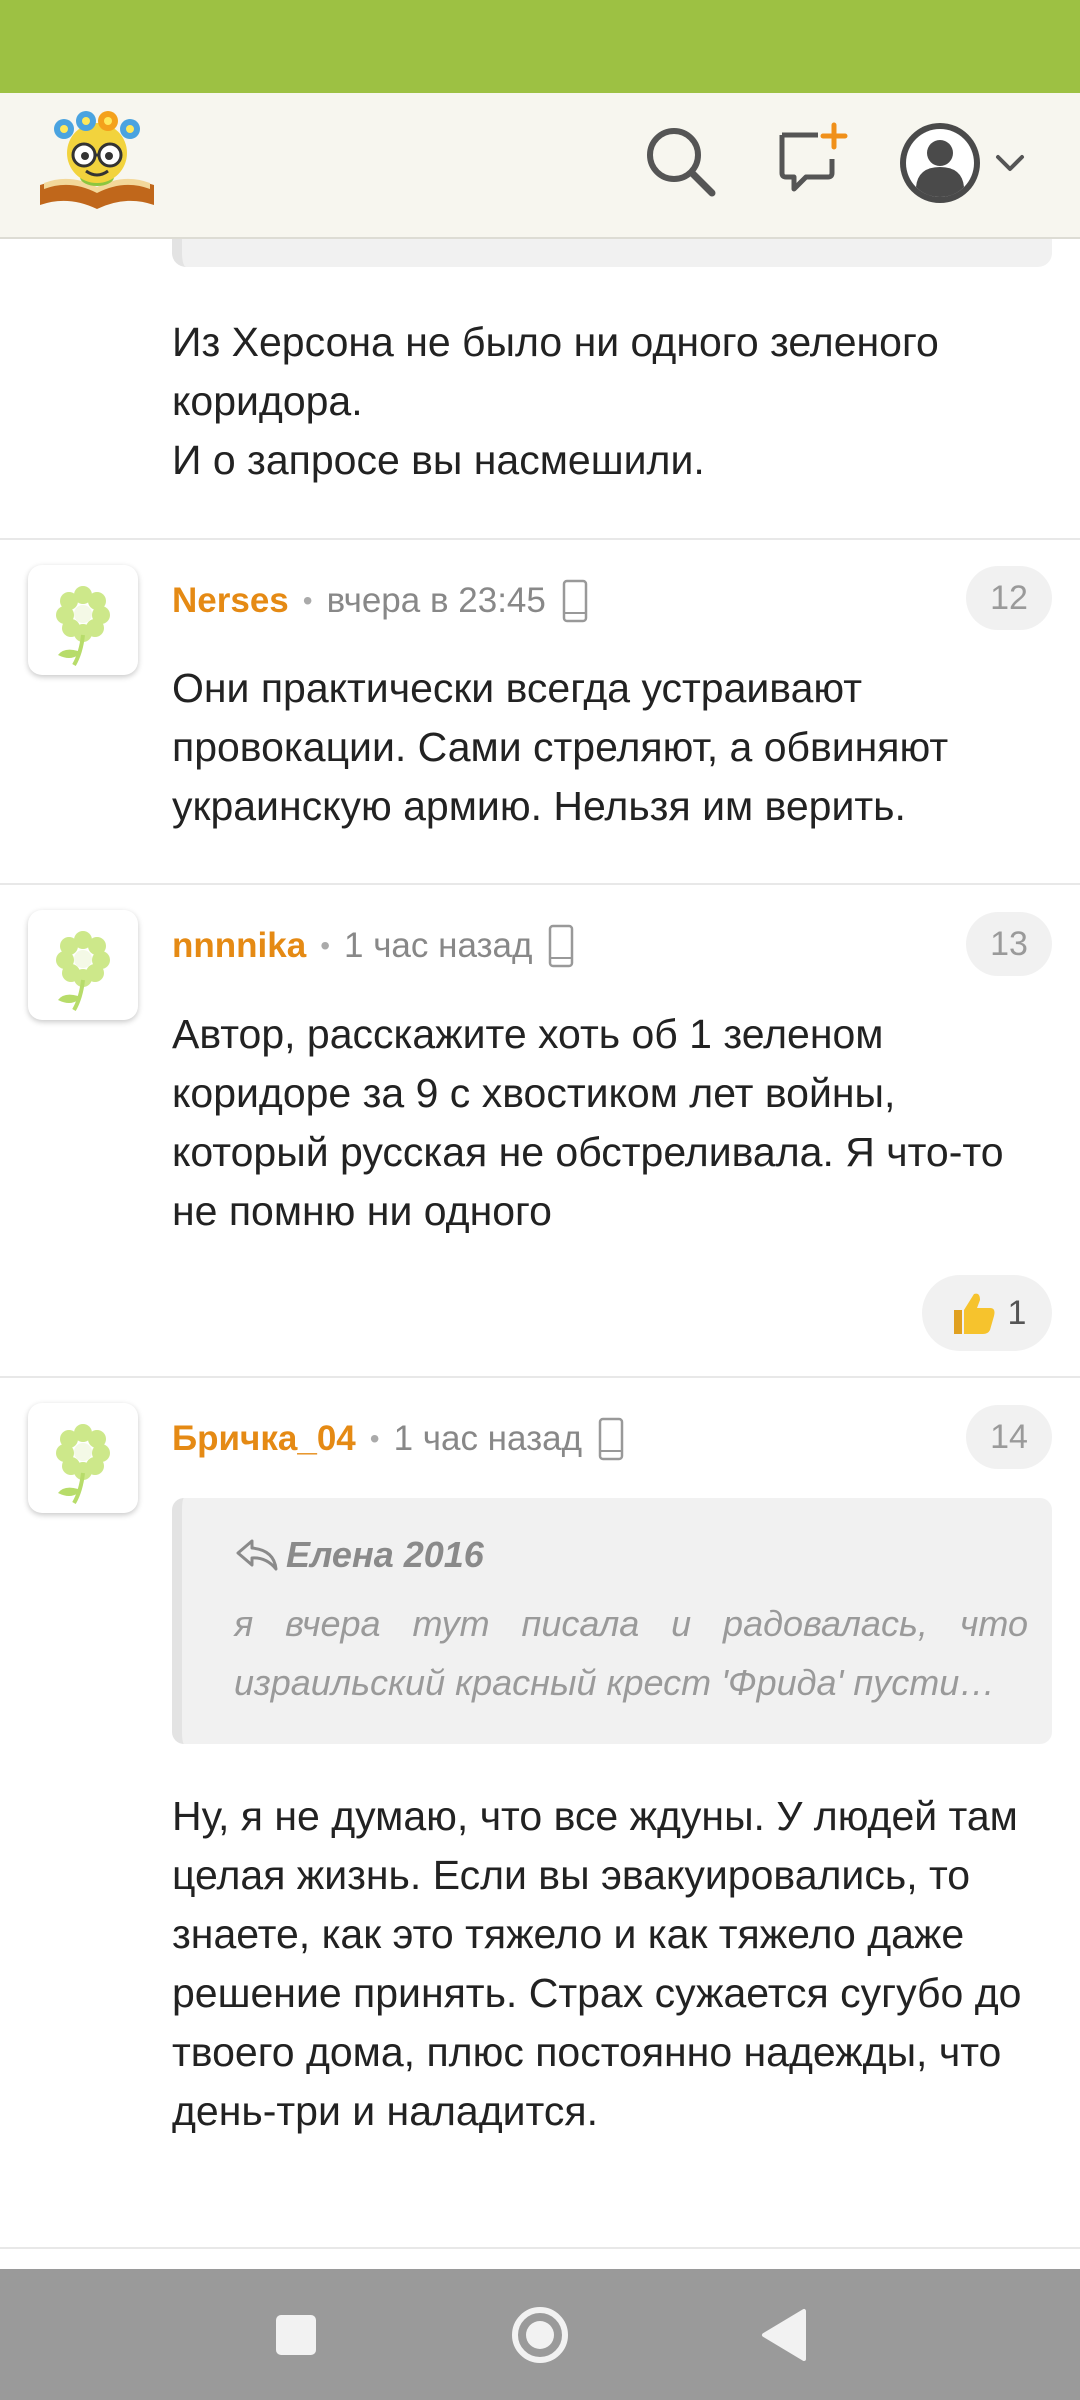 The image size is (1080, 2400). What do you see at coordinates (540, 46) in the screenshot?
I see `status-bar` at bounding box center [540, 46].